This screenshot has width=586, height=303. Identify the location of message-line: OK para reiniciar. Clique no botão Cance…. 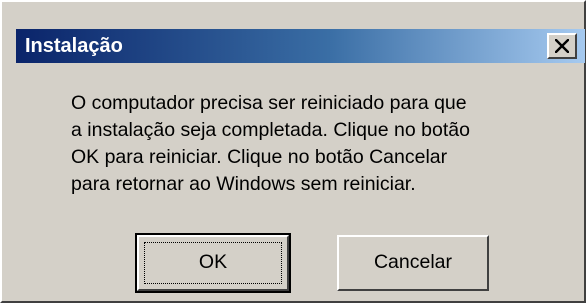
(259, 157).